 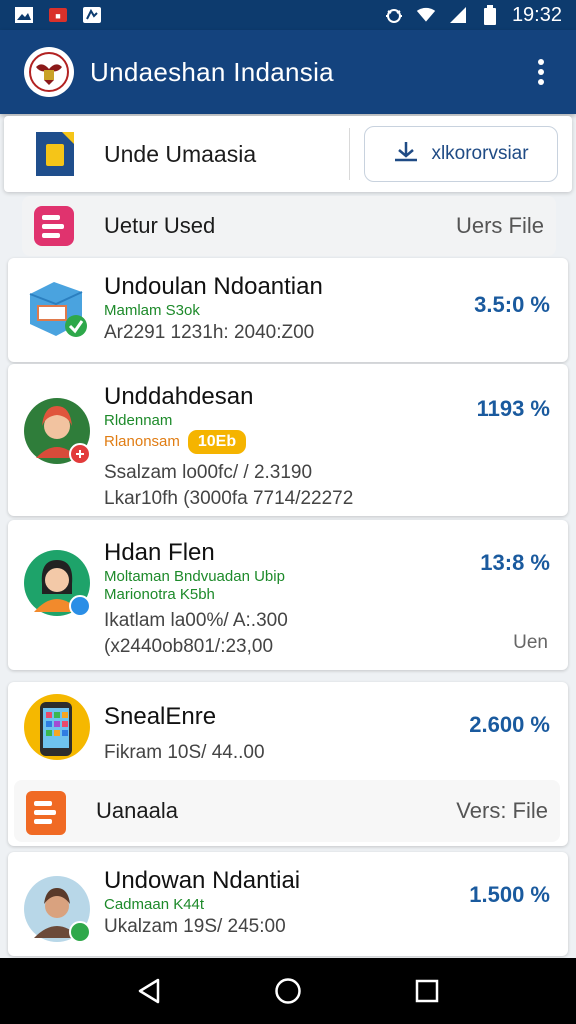 I want to click on notification-icon: ■, so click(x=58, y=15).